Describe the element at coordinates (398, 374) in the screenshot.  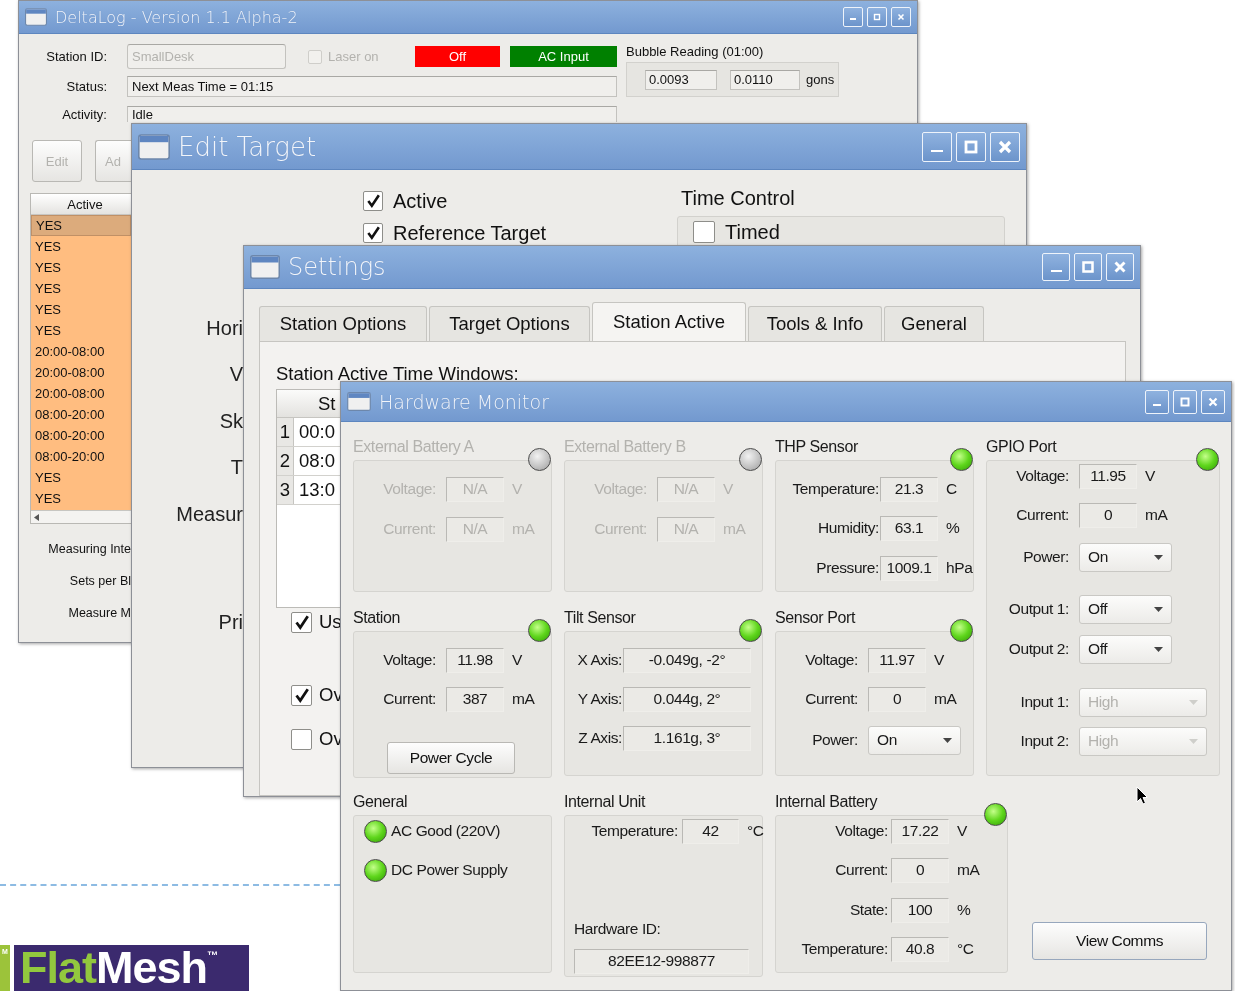
I see `section-title: Station Active Time Windows:` at that location.